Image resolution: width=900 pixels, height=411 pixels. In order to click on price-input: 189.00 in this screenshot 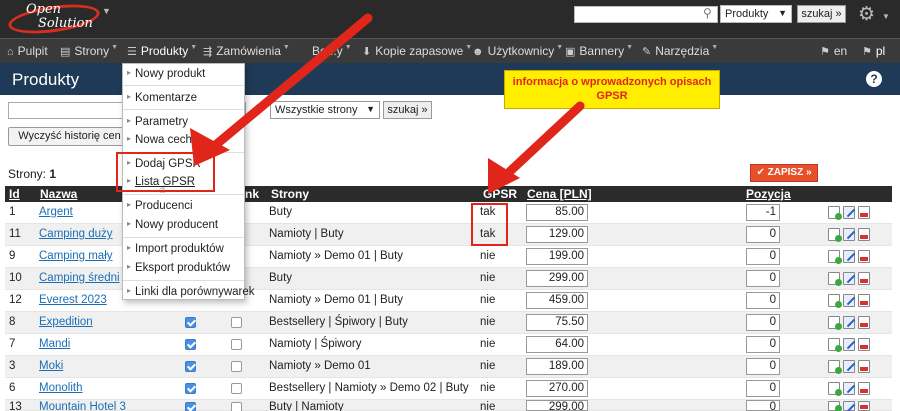, I will do `click(557, 366)`.